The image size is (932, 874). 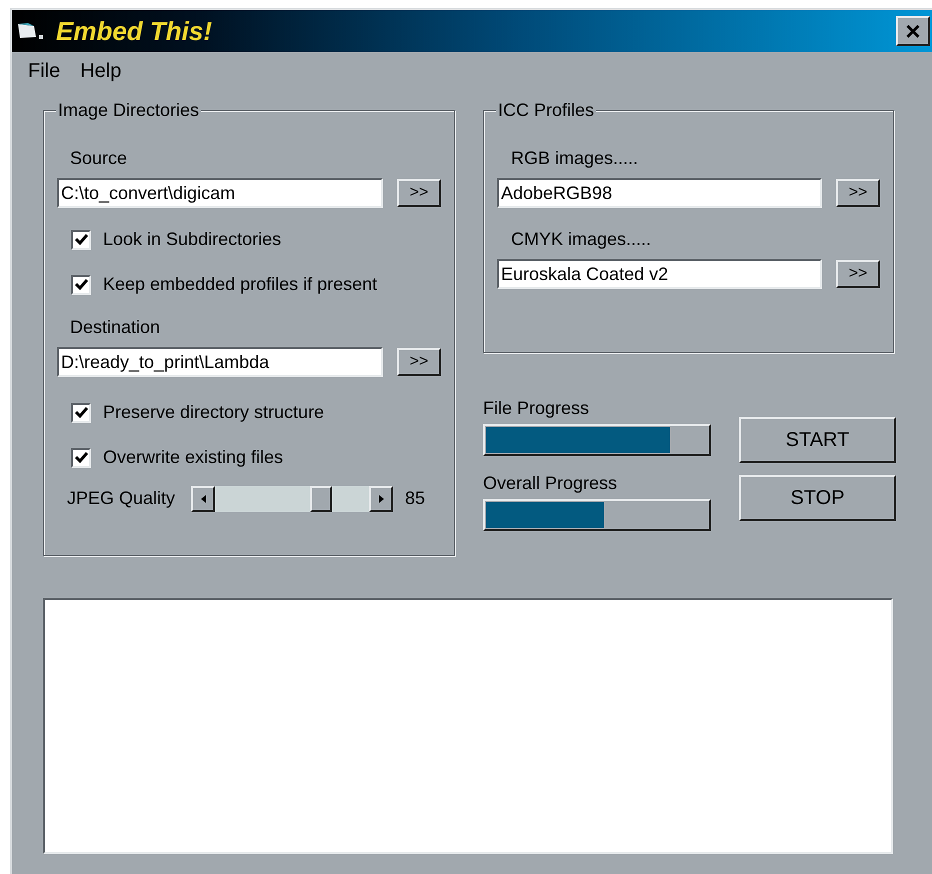 I want to click on slider-value: 85, so click(x=415, y=498).